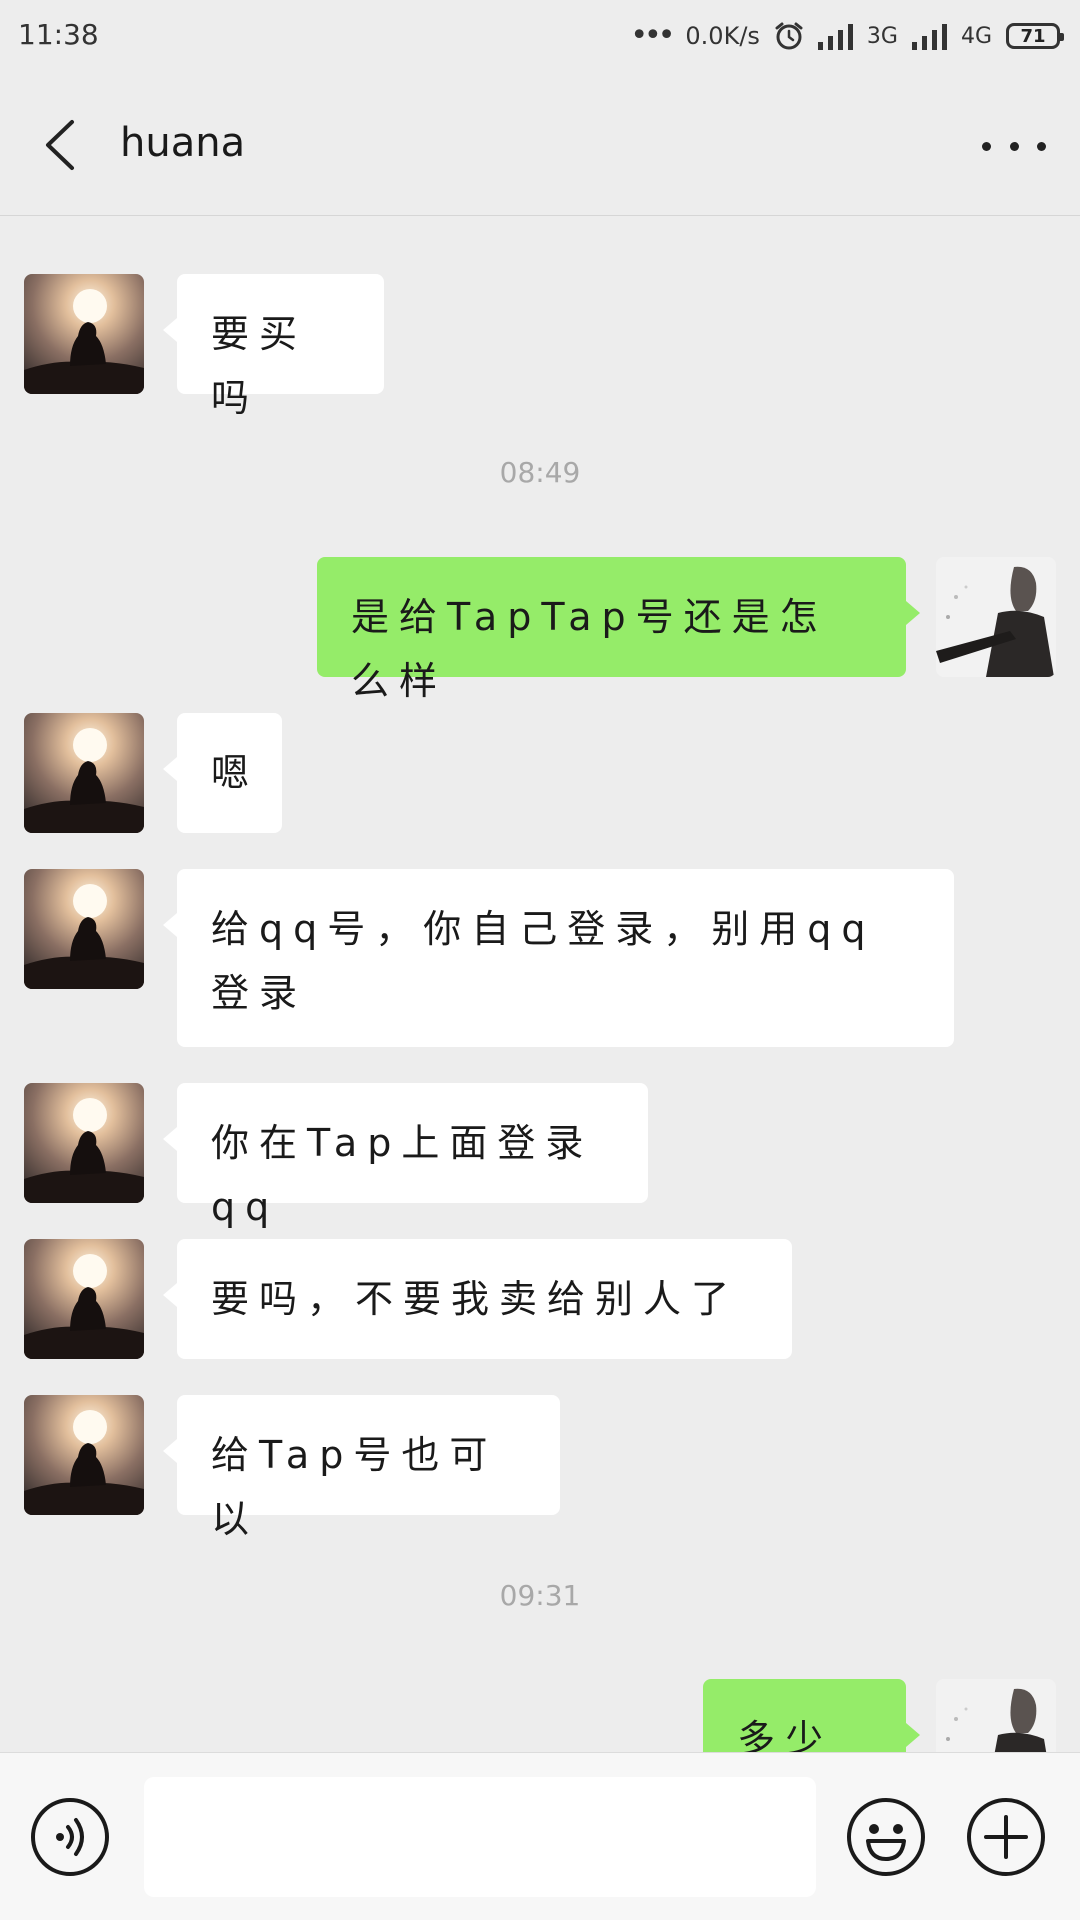  I want to click on message-text: 要买吗, so click(259, 366).